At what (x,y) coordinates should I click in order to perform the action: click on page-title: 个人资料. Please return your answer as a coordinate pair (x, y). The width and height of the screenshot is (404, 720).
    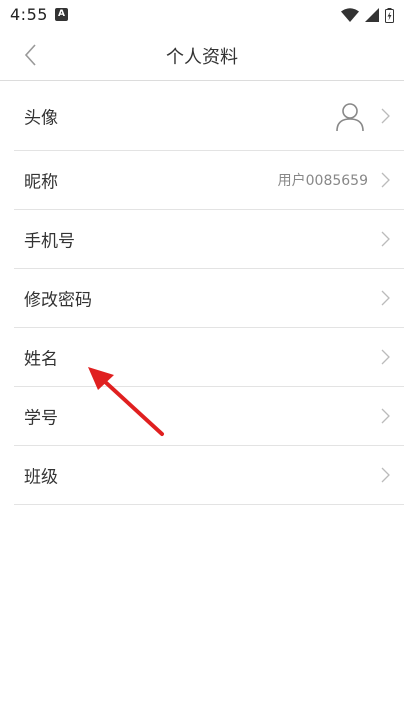
    Looking at the image, I should click on (202, 57).